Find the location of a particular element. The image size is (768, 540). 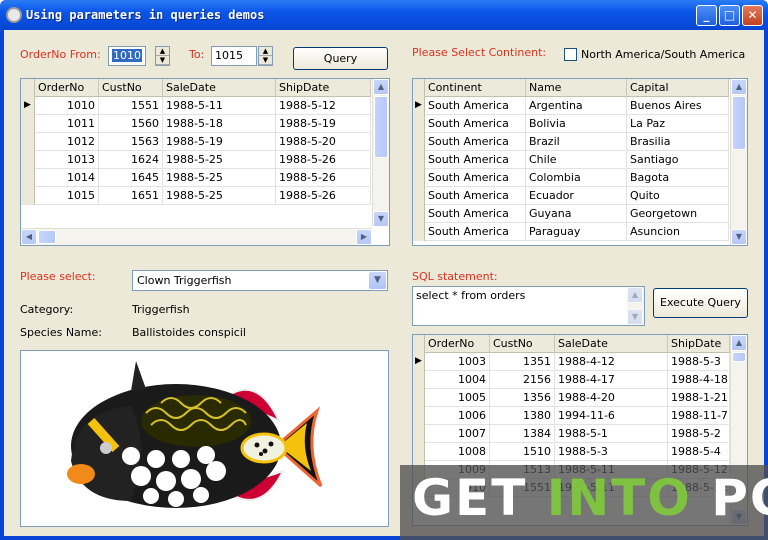

table-cell: 1014 is located at coordinates (67, 178).